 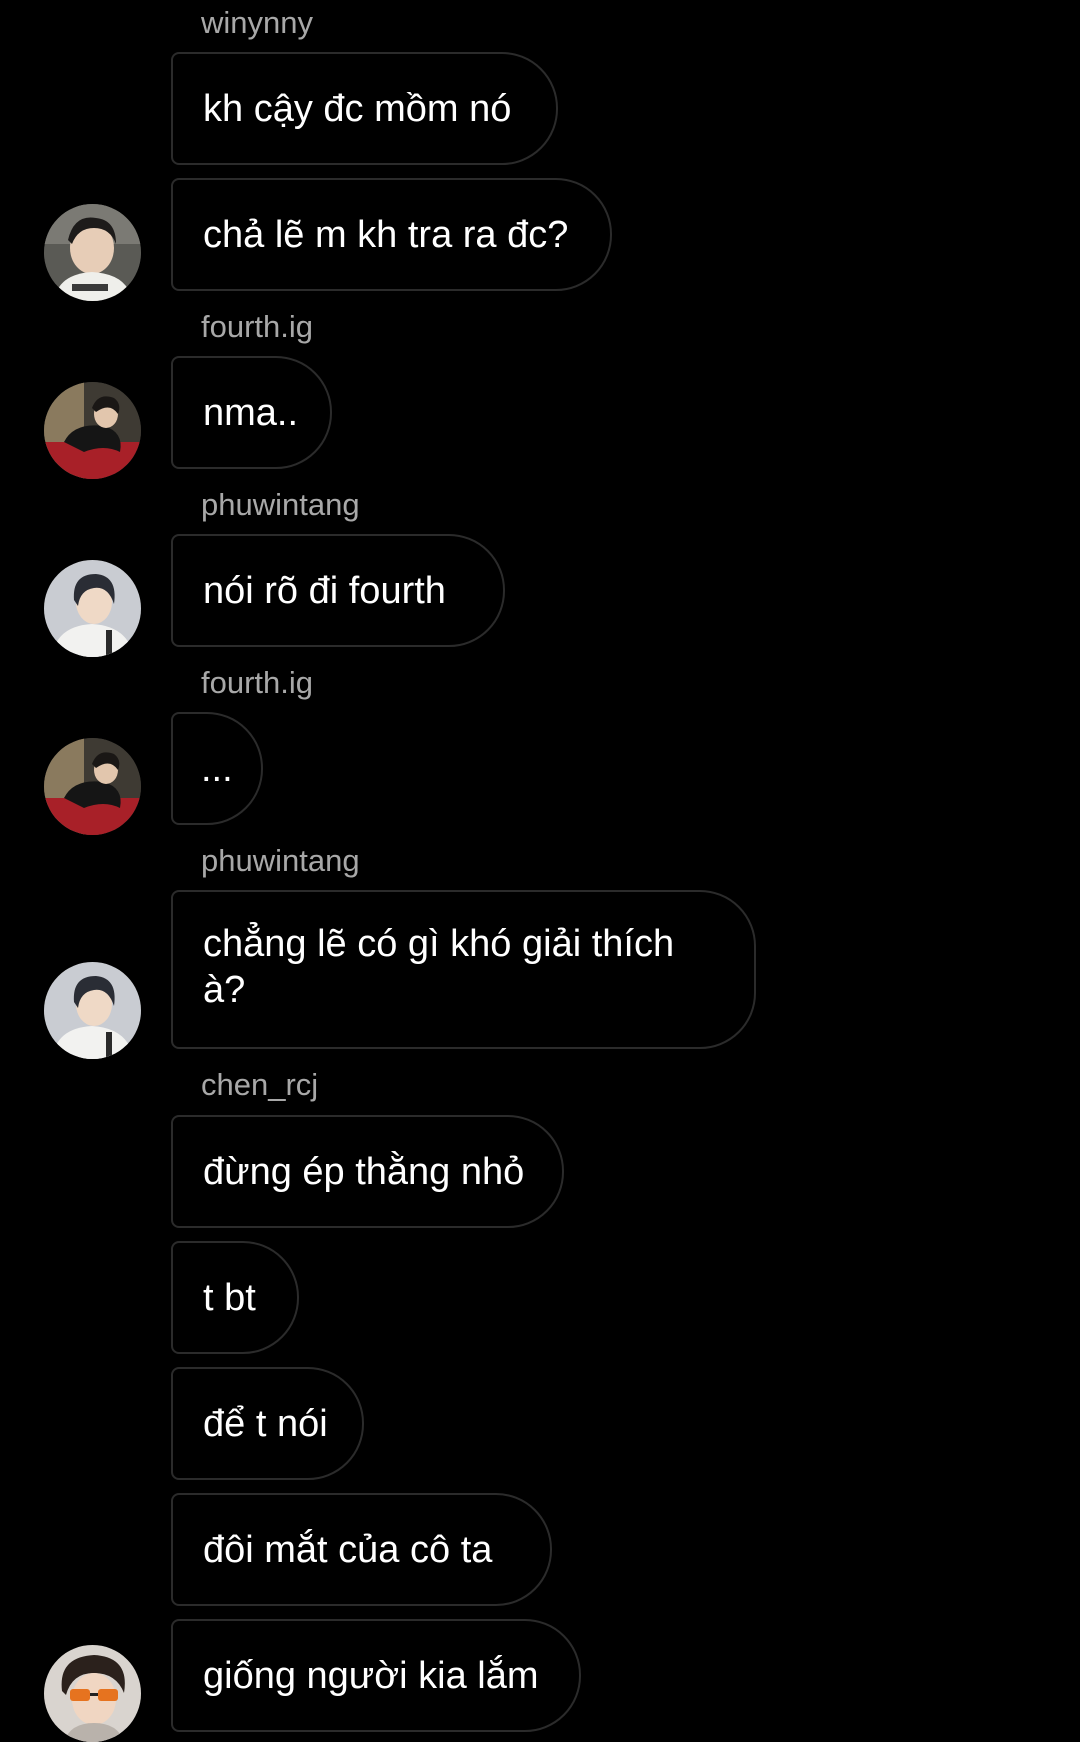 What do you see at coordinates (364, 1171) in the screenshot?
I see `message-text: đừng ép thằng nhỏ` at bounding box center [364, 1171].